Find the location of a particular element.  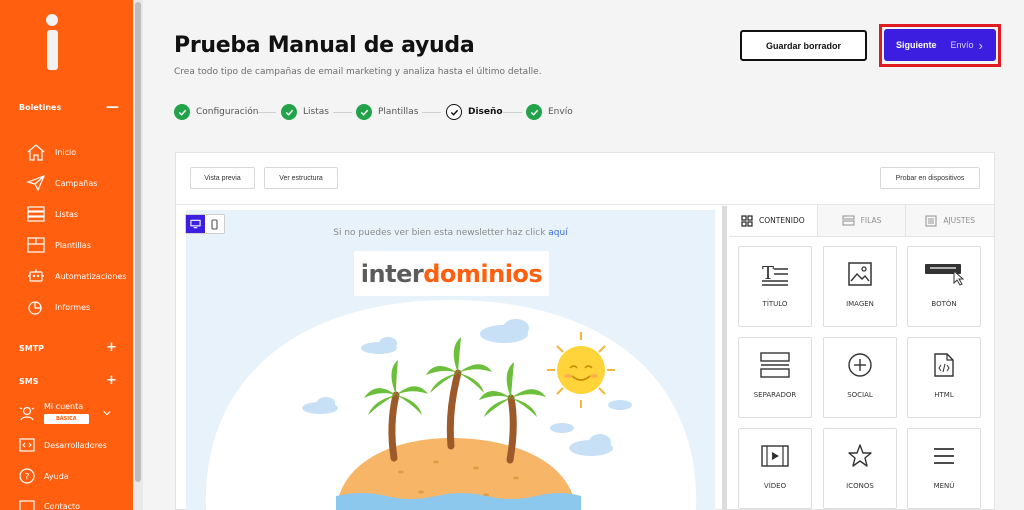

sidebar-item-desarrolladores: Desarrolladores is located at coordinates (62, 445).